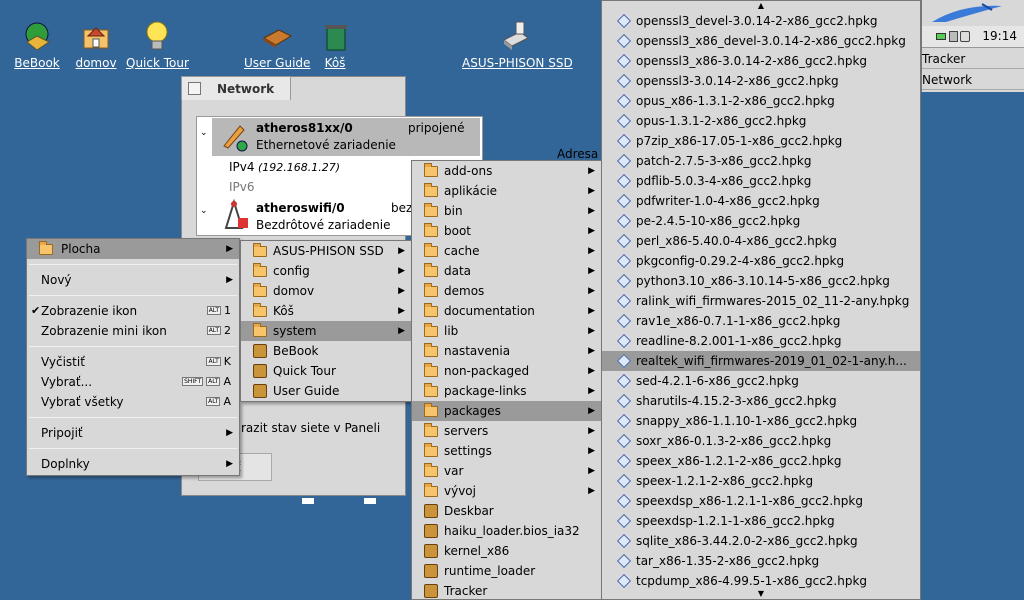 Image resolution: width=1024 pixels, height=600 pixels. What do you see at coordinates (506, 551) in the screenshot?
I see `system-menu-item: kernel_x86` at bounding box center [506, 551].